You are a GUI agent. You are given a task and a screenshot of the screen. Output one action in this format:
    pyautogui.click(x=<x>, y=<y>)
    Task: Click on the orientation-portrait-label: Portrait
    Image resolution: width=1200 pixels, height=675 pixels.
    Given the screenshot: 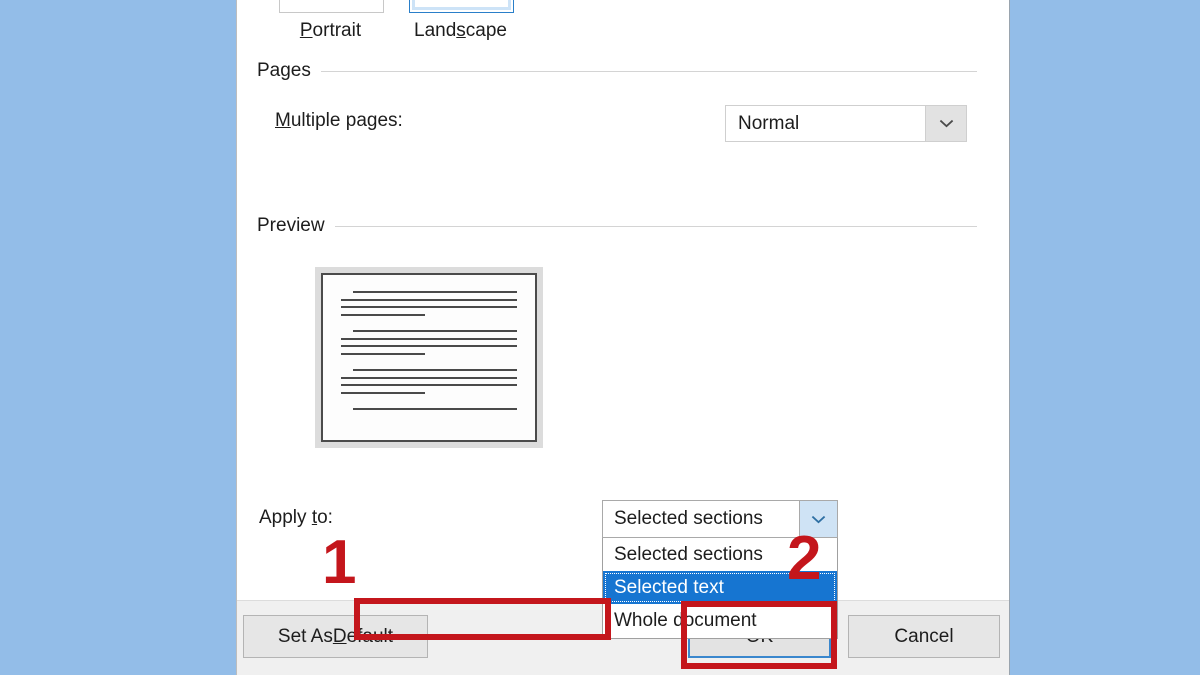 What is the action you would take?
    pyautogui.click(x=330, y=30)
    